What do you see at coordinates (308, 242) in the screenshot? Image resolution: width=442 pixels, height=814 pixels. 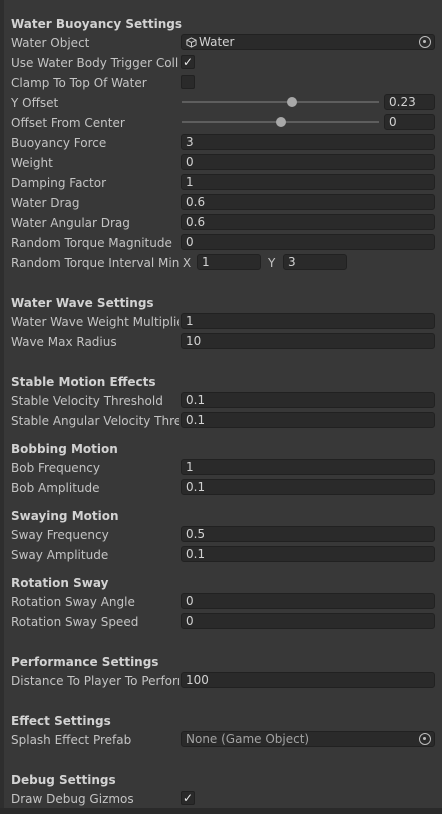 I see `torque-magnitude-field: 0` at bounding box center [308, 242].